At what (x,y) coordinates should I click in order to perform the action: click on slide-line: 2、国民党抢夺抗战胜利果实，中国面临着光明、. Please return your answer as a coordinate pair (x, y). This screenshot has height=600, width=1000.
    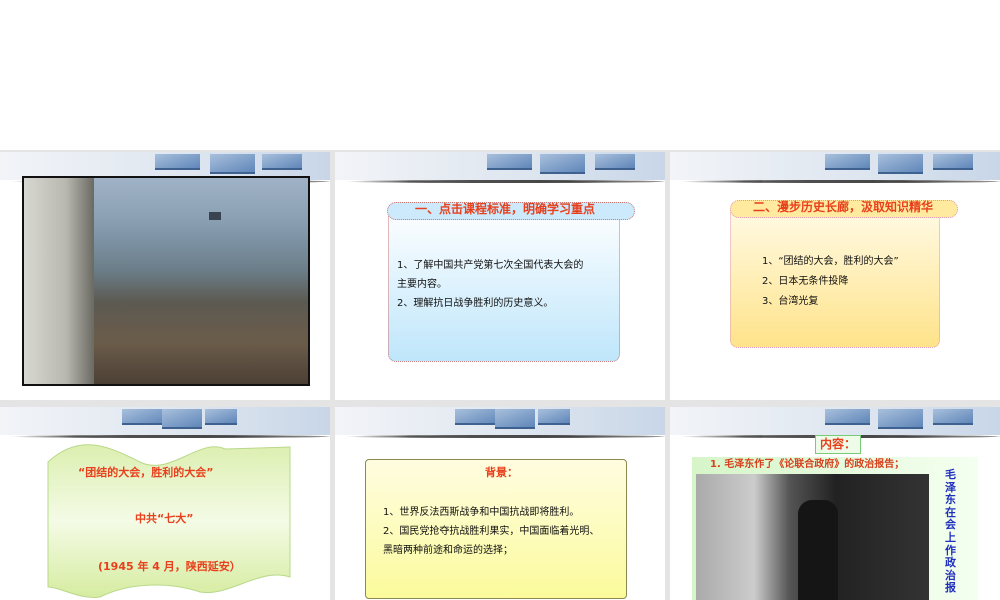
    Looking at the image, I should click on (491, 531).